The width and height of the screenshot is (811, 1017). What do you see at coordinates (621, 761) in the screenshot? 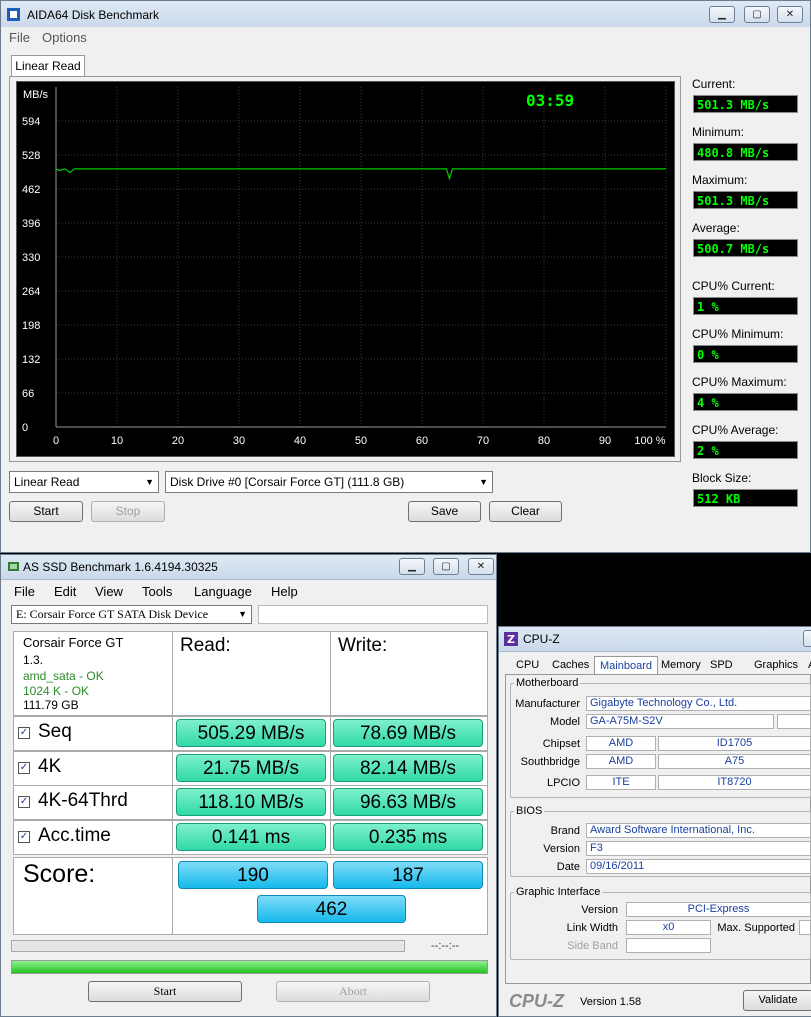
I see `southbridge-vendor: AMD` at bounding box center [621, 761].